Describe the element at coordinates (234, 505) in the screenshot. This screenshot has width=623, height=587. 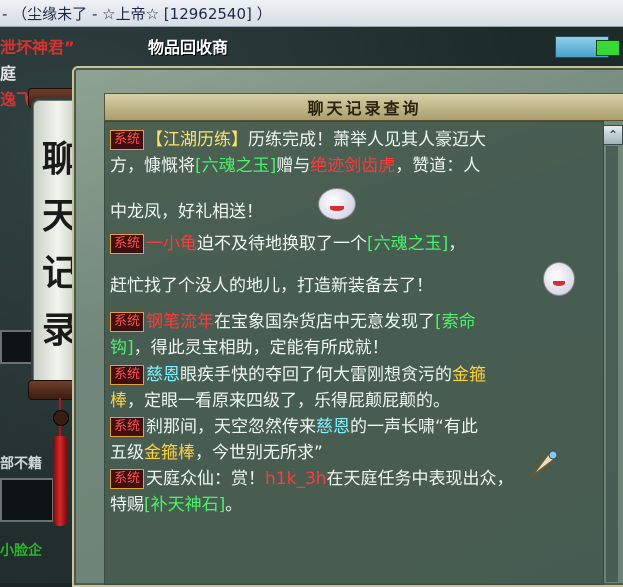
I see `chat-text: 。` at that location.